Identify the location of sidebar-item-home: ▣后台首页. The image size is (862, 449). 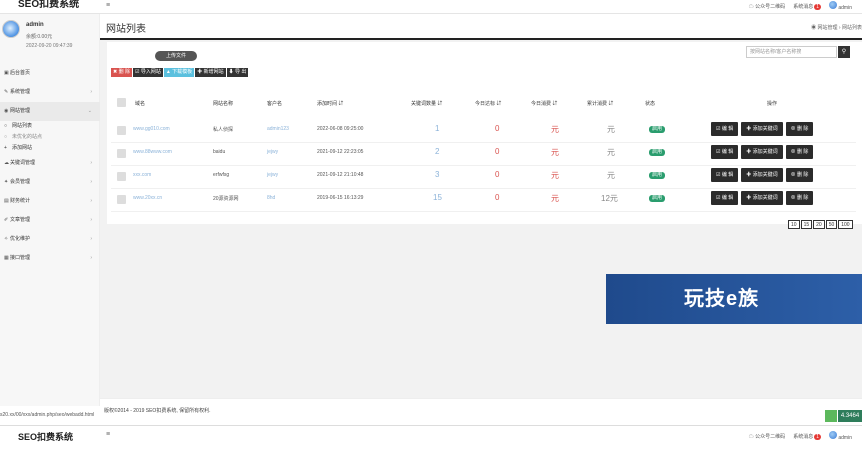
(50, 73).